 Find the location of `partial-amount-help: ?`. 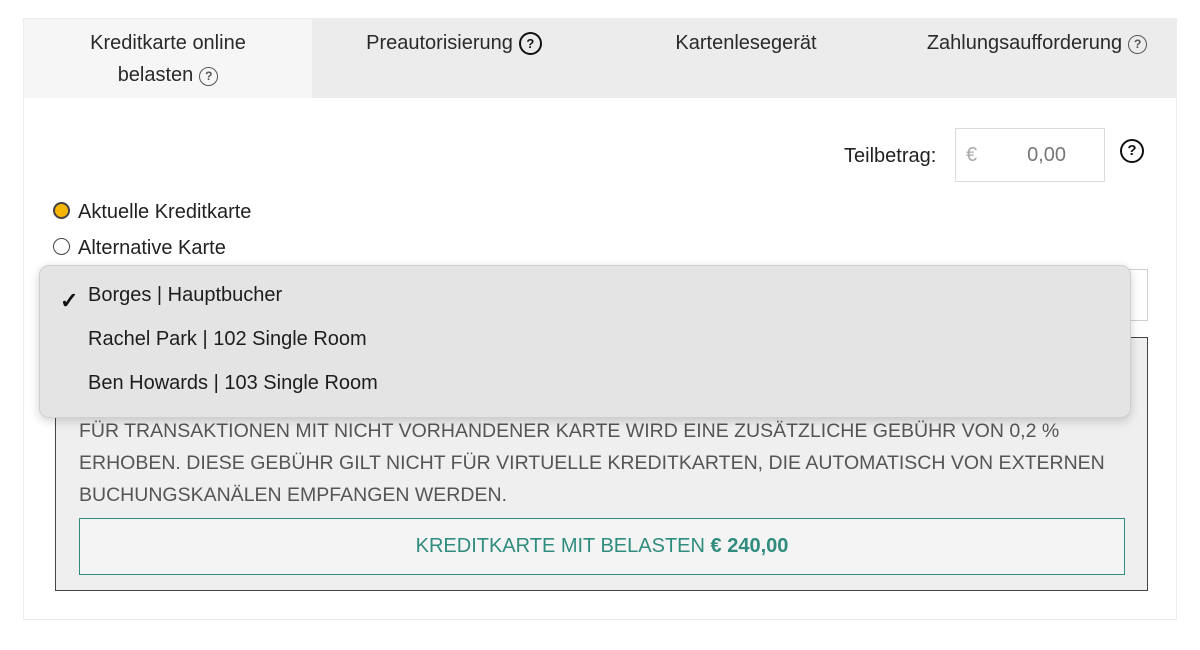

partial-amount-help: ? is located at coordinates (1132, 151).